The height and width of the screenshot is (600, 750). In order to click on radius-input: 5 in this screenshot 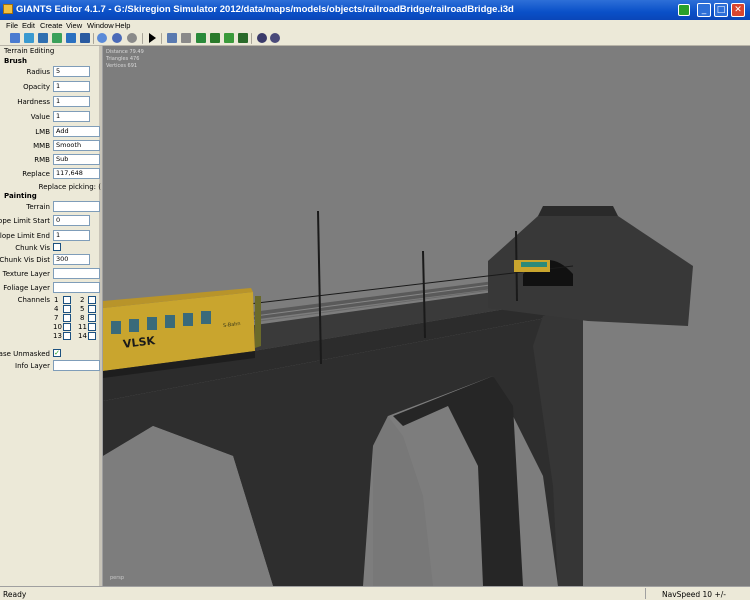, I will do `click(71, 71)`.